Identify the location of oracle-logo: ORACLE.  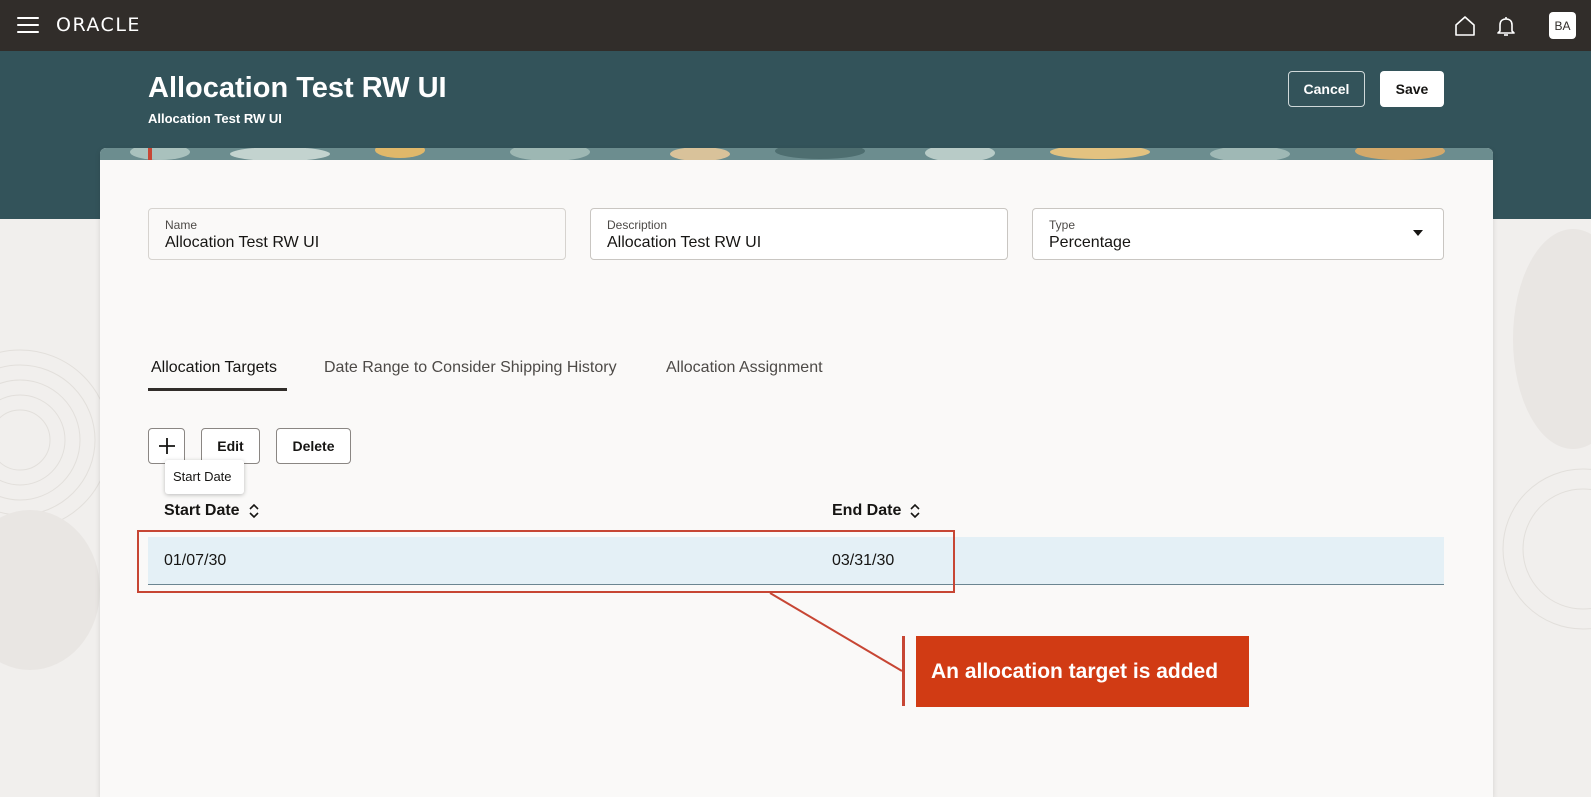
(98, 25).